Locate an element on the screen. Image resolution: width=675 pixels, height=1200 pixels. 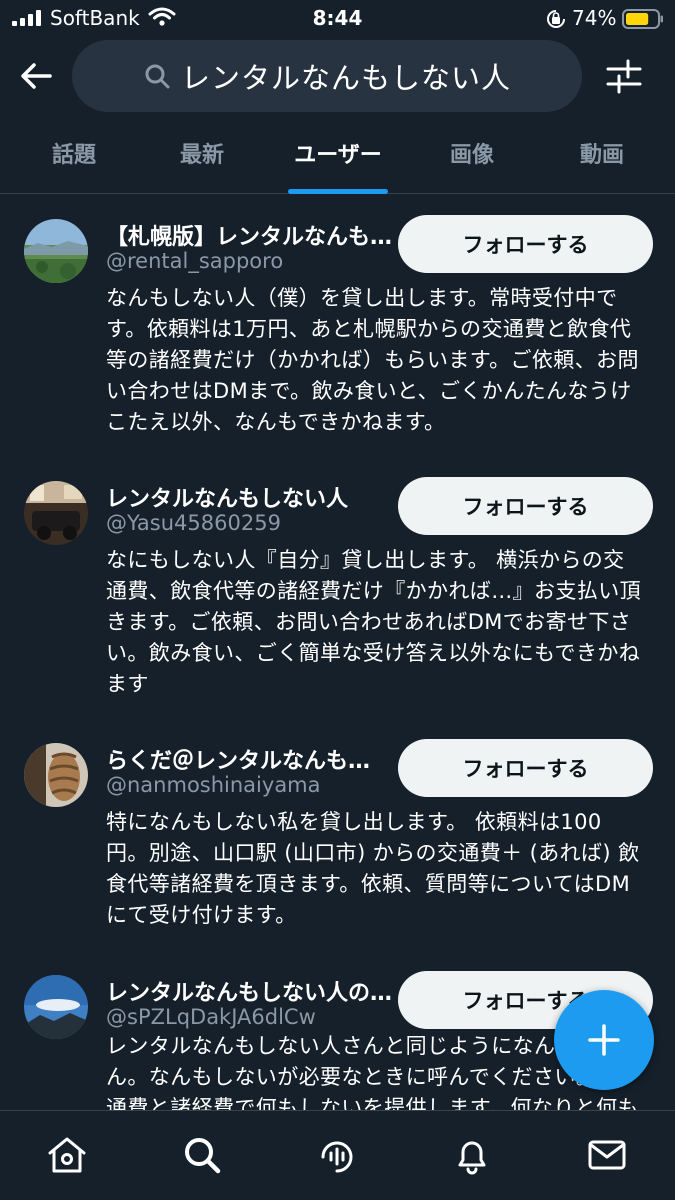
battery-percent: 74% is located at coordinates (594, 18).